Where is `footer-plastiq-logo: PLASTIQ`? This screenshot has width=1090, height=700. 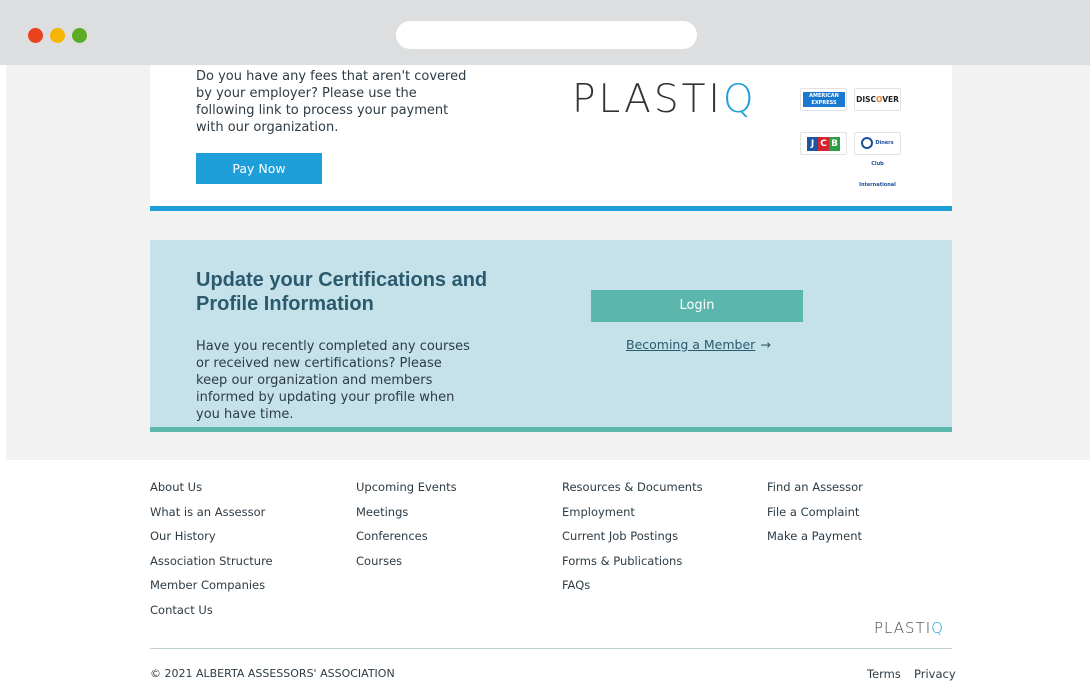
footer-plastiq-logo: PLASTIQ is located at coordinates (909, 628).